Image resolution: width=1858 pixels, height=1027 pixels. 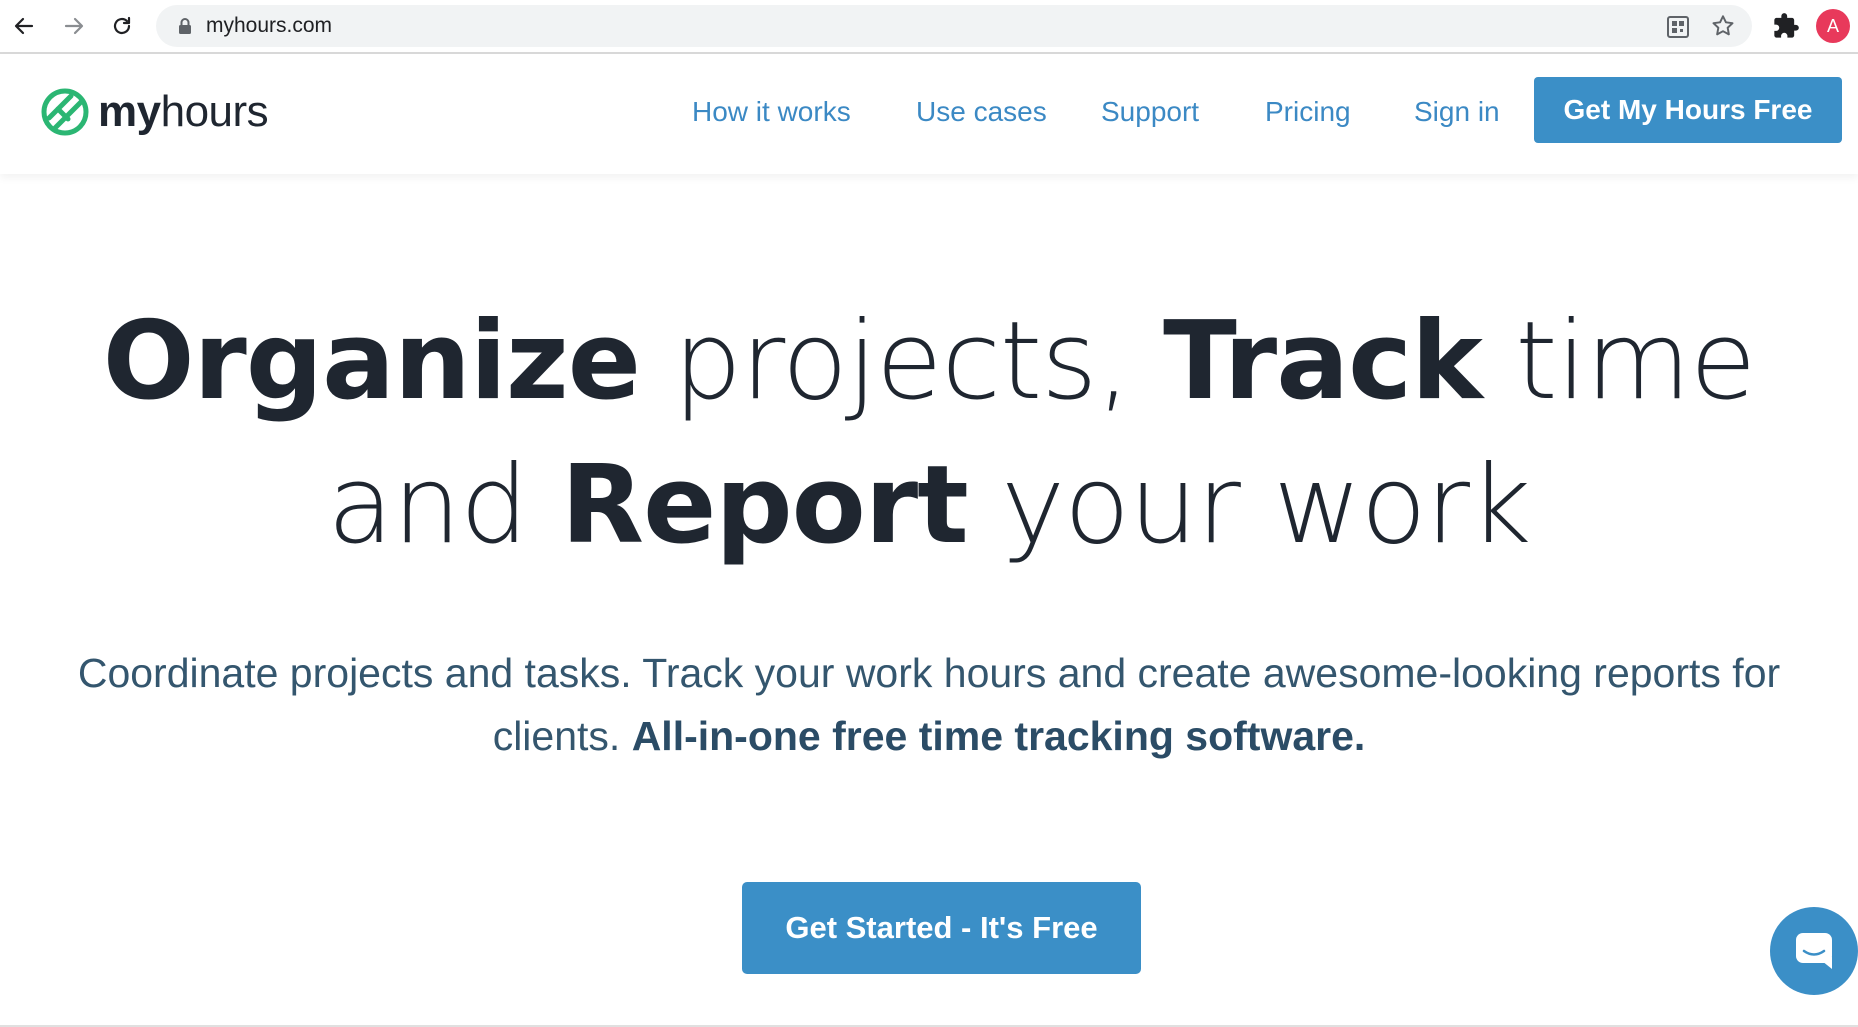 I want to click on headline-and: and, so click(x=427, y=505).